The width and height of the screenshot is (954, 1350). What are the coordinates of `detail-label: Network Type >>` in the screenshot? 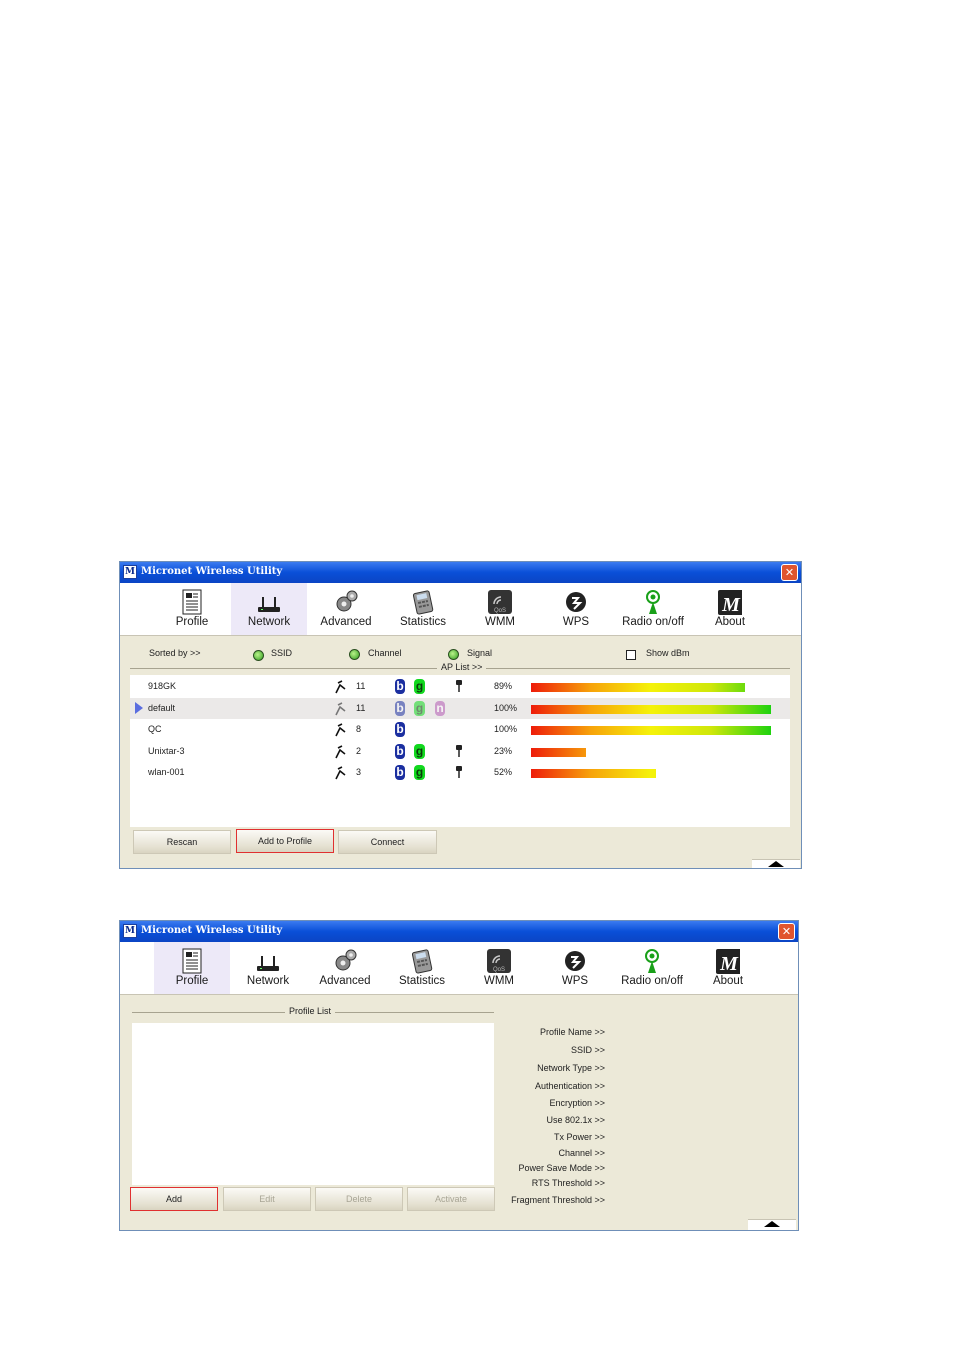 It's located at (571, 1068).